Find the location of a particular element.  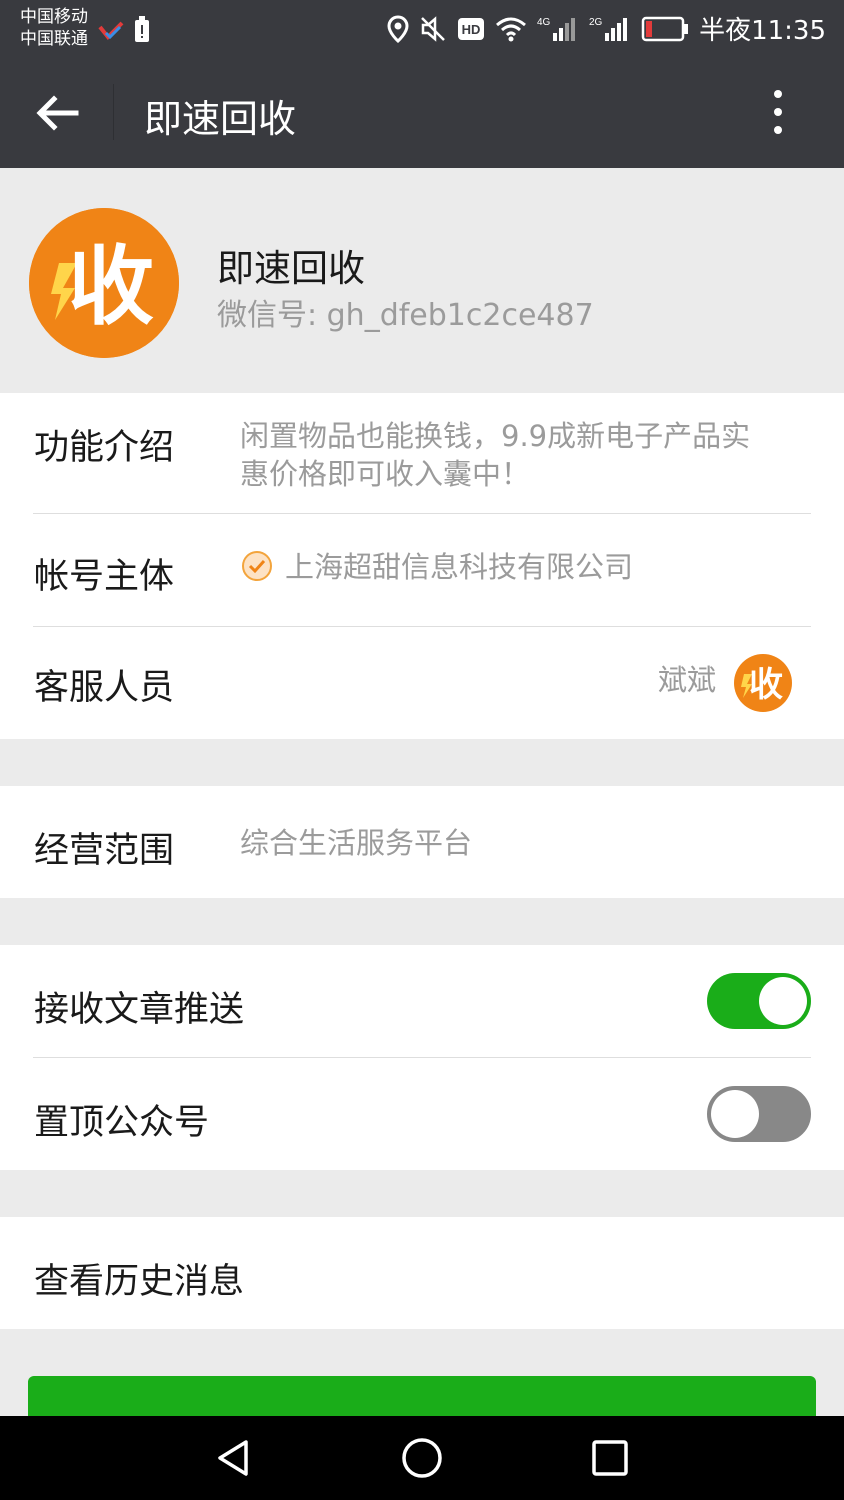

wechat-id: 微信号: gh_dfeb1c2ce487 is located at coordinates (405, 315).